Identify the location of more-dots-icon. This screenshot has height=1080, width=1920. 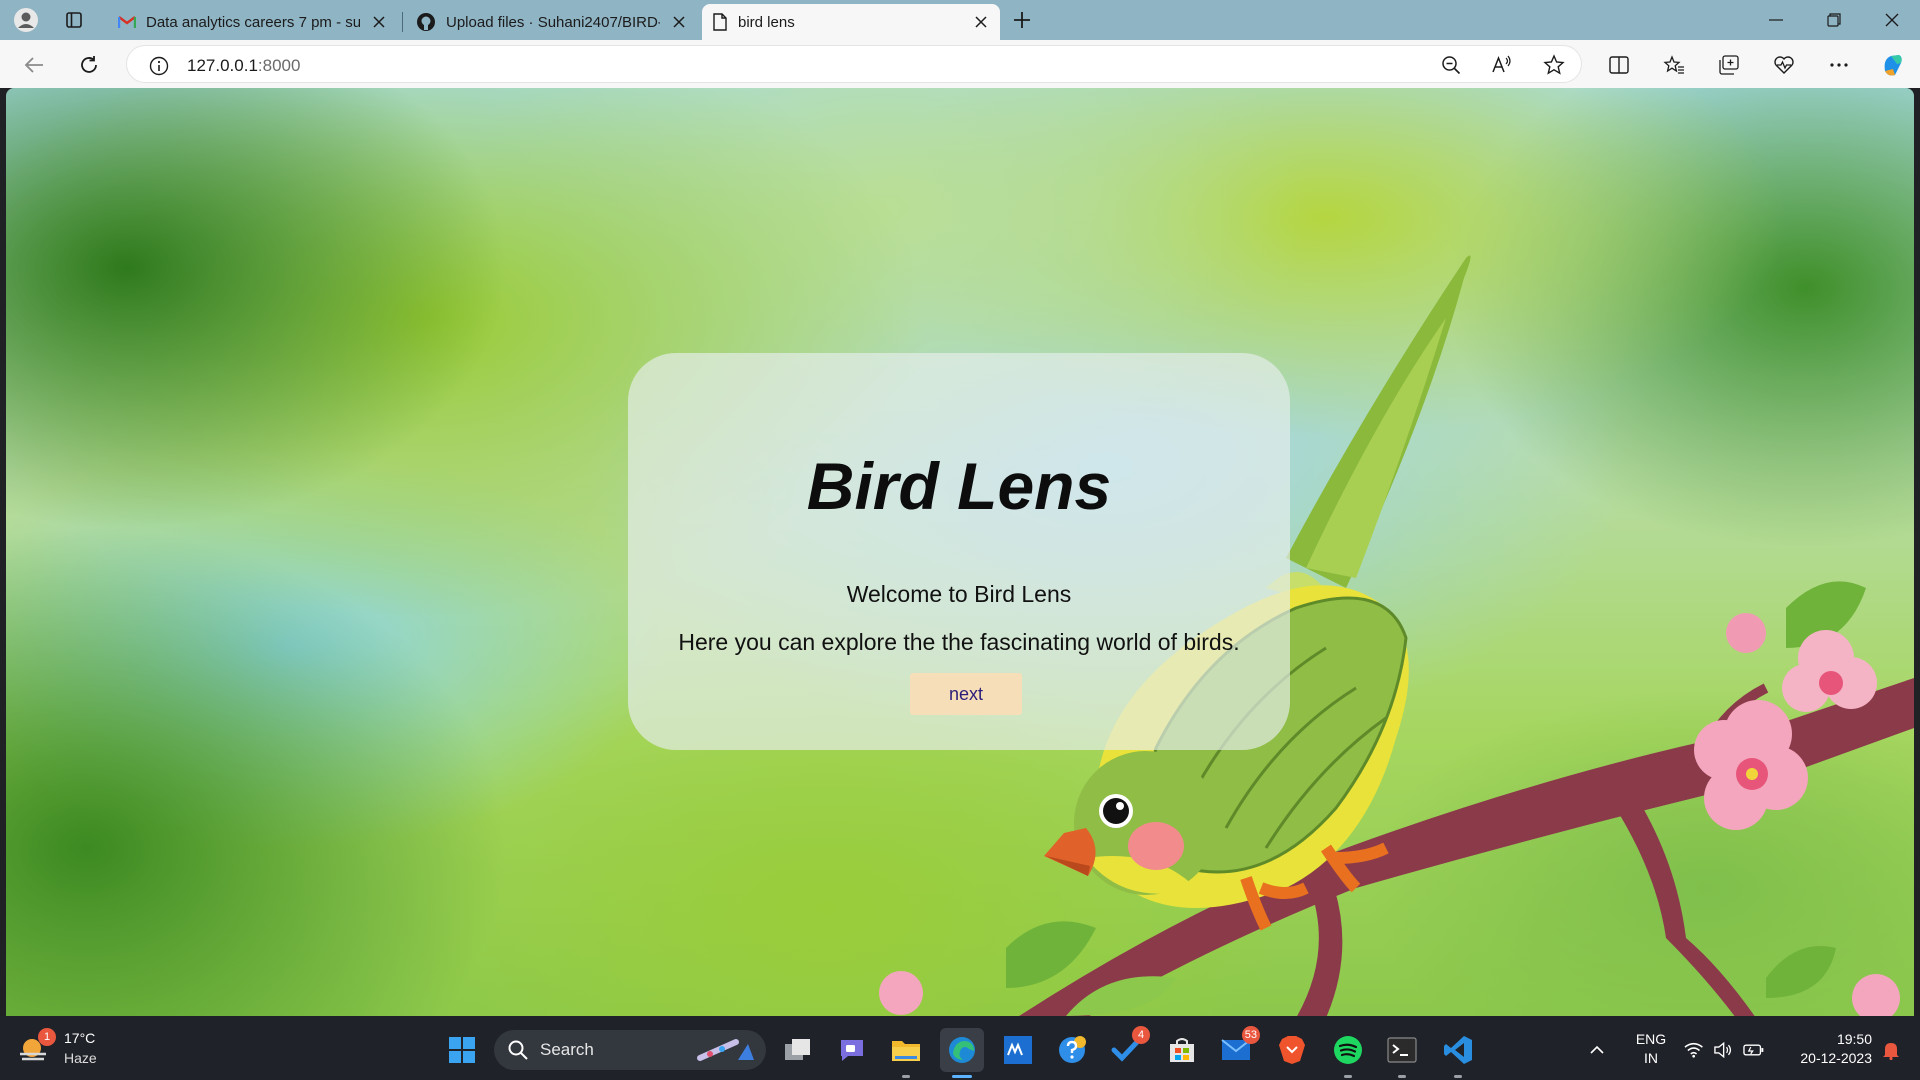
(1839, 65).